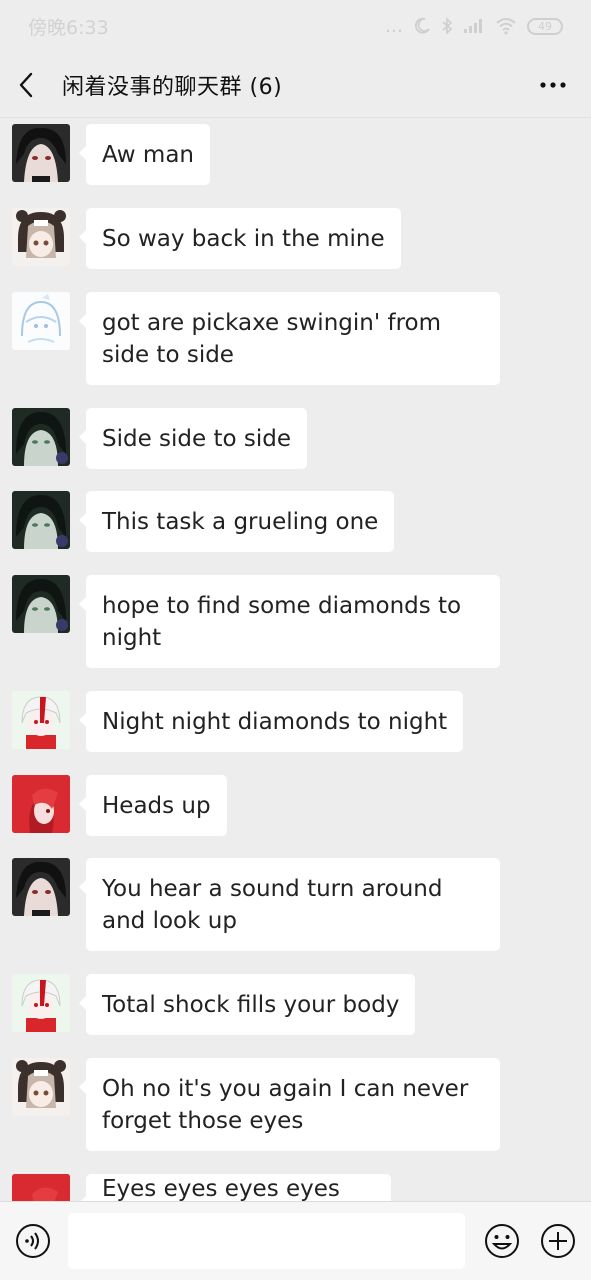  I want to click on message-item: Total shock fills your body, so click(214, 1004).